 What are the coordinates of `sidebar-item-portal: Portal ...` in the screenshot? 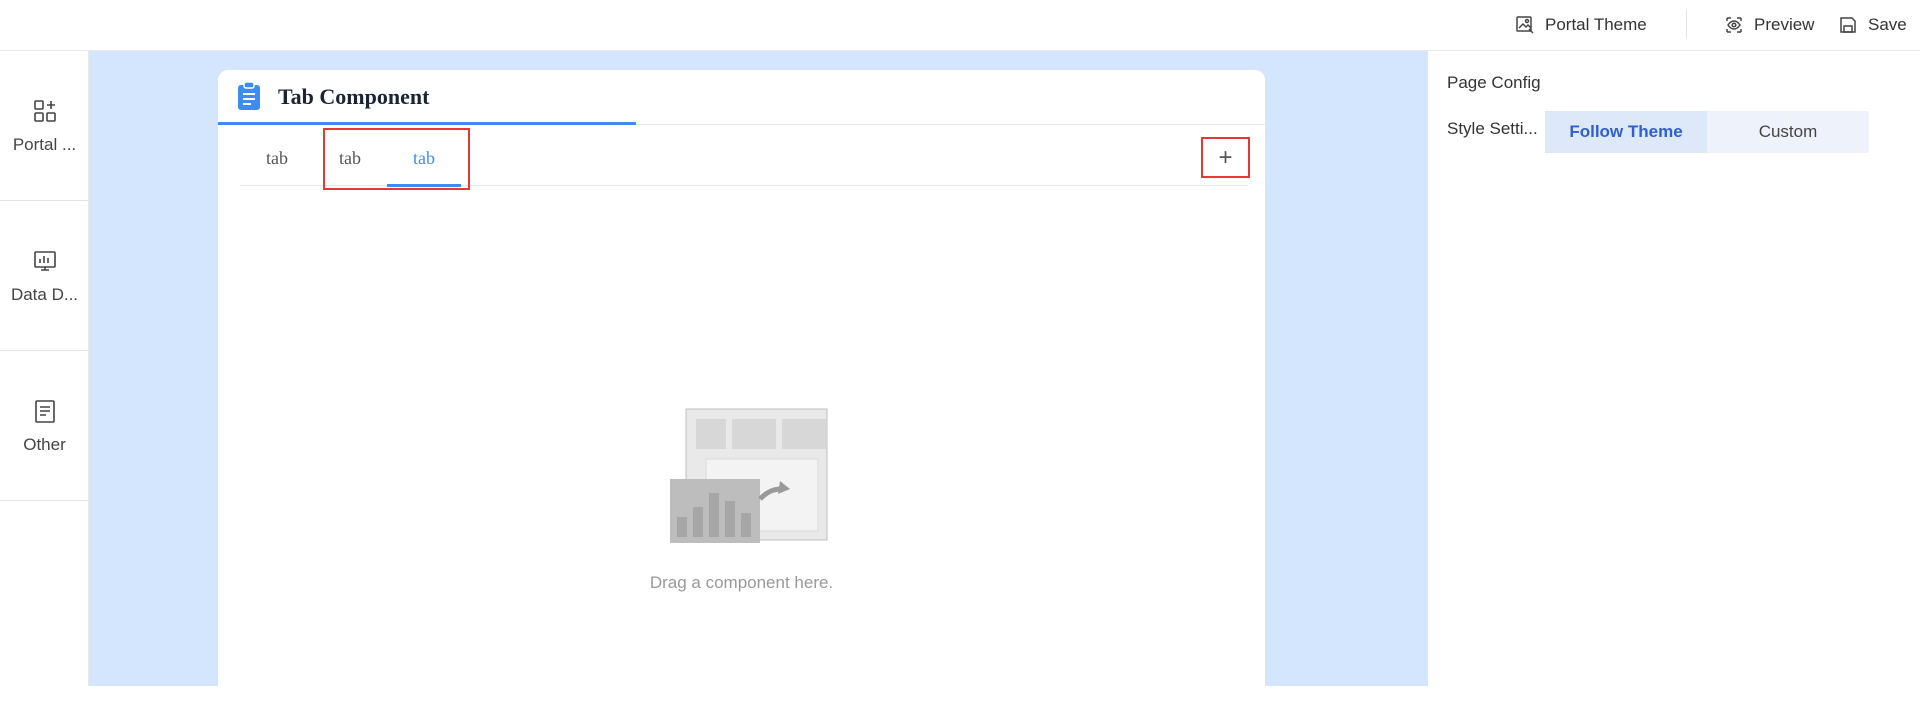 It's located at (44, 126).